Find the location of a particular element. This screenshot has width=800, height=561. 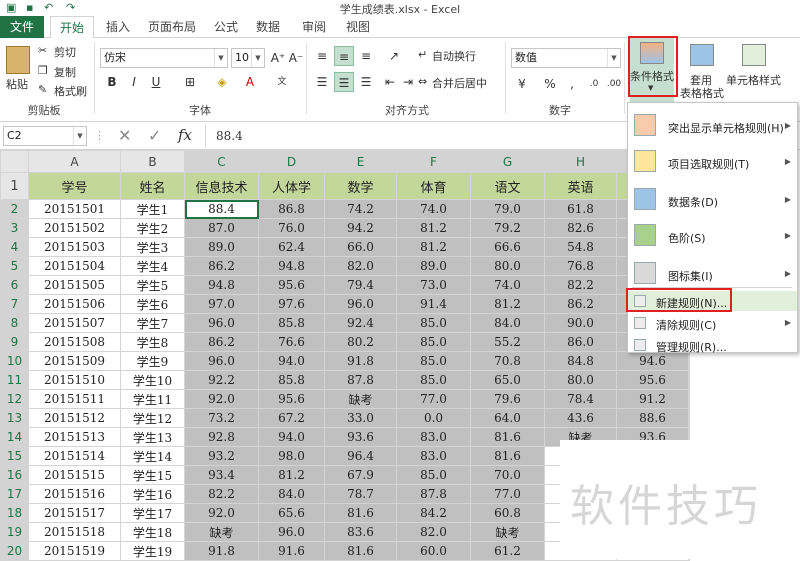

cell: 学生5 is located at coordinates (152, 285).